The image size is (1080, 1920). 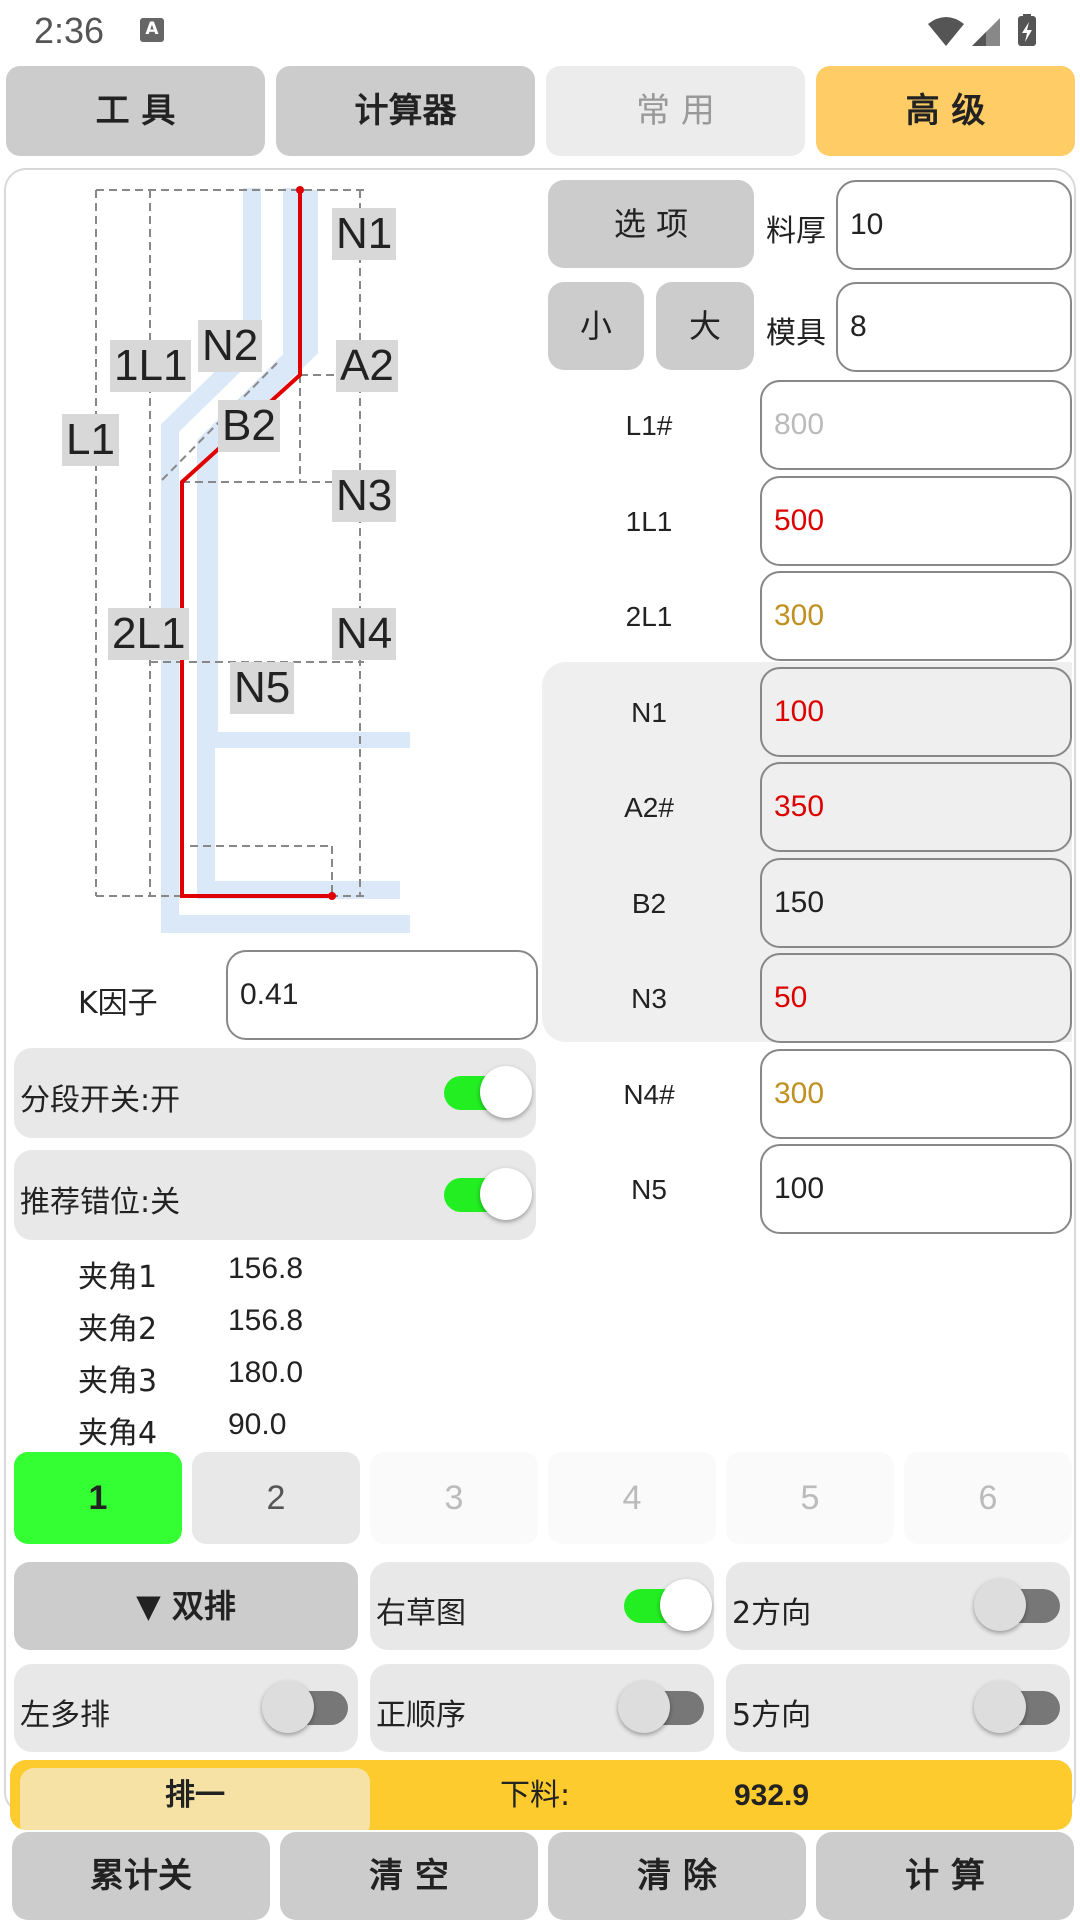 What do you see at coordinates (118, 1329) in the screenshot?
I see `angle-label: 夹角2` at bounding box center [118, 1329].